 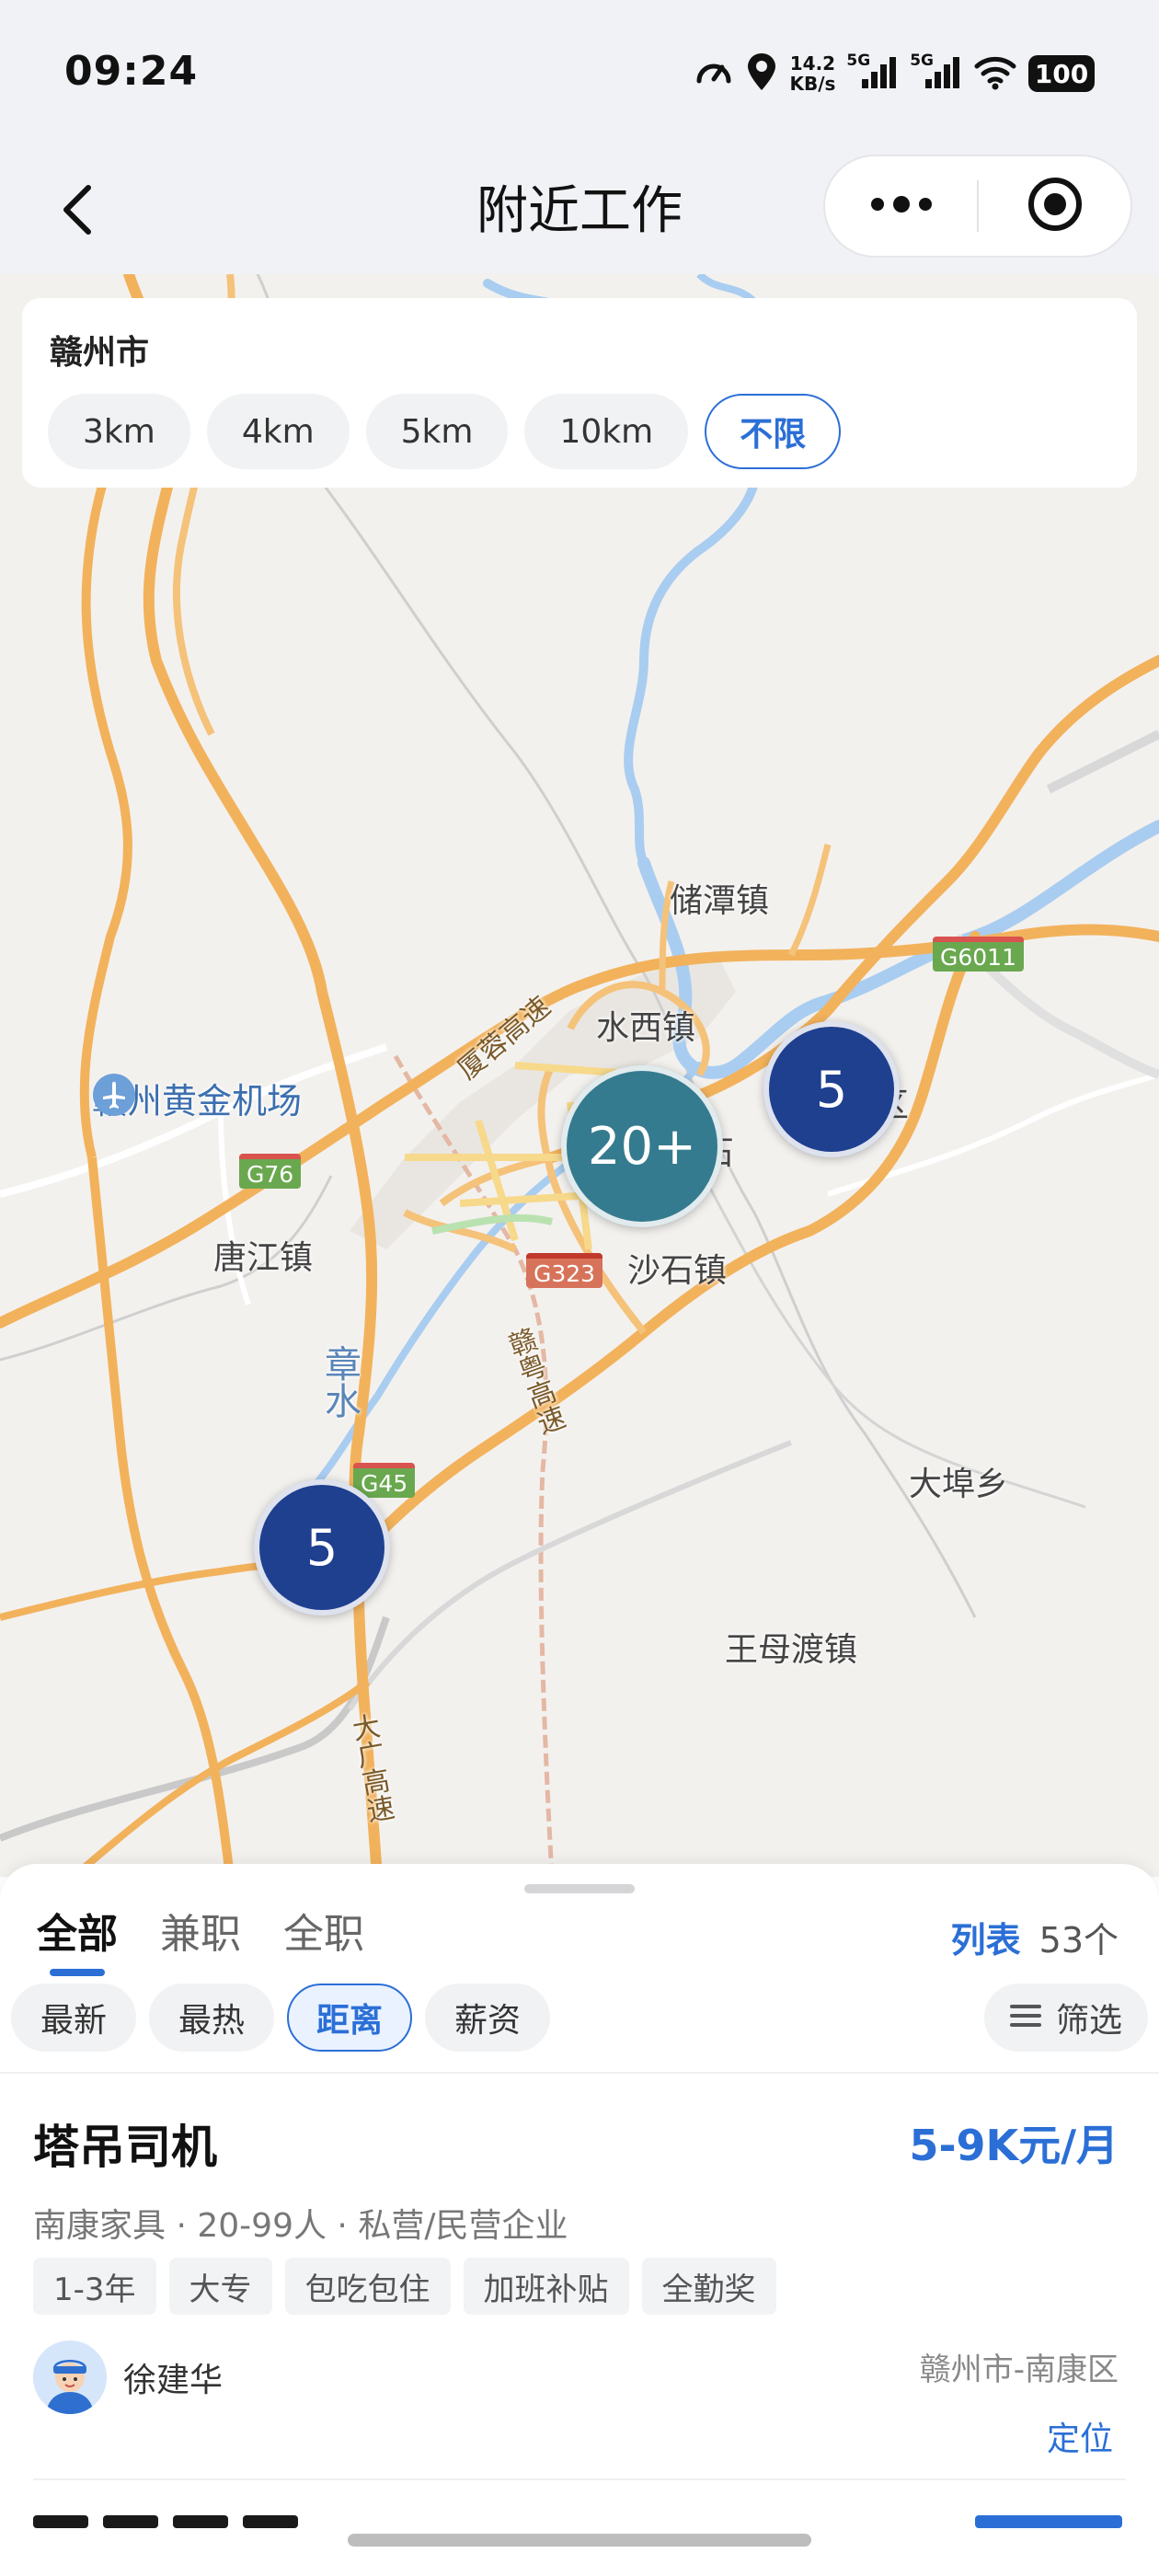 I want to click on battery-level: 100, so click(x=1061, y=73).